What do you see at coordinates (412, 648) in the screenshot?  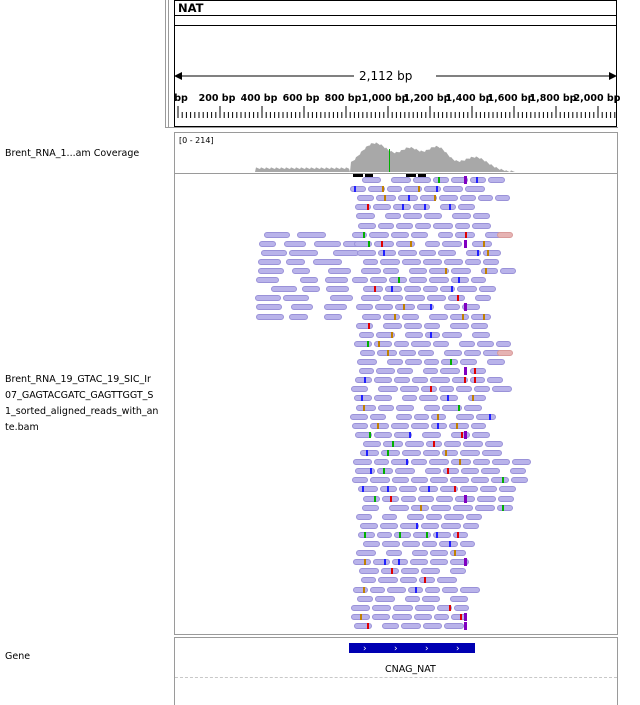 I see `gene-feature: › › › ›` at bounding box center [412, 648].